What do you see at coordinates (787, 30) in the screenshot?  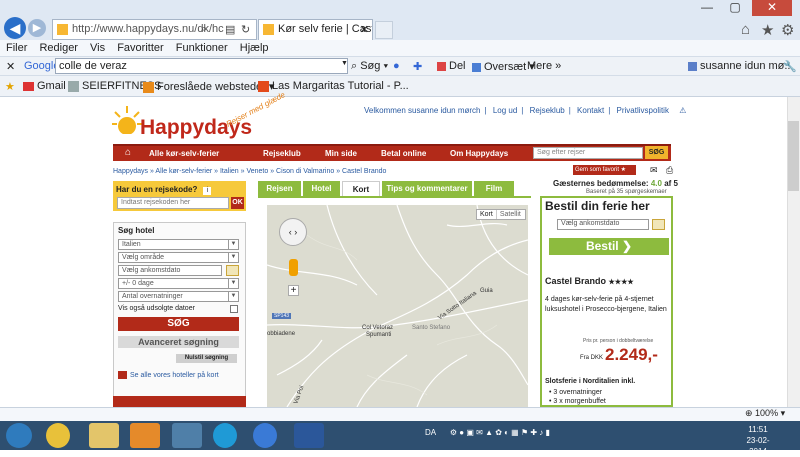 I see `settings-gear-icon: ⚙` at bounding box center [787, 30].